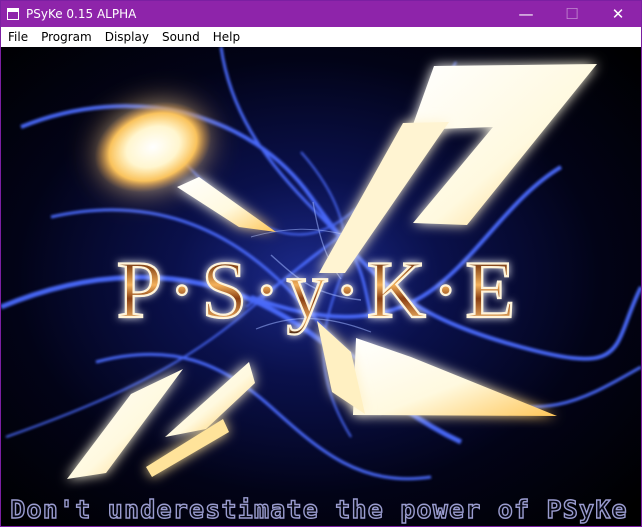 This screenshot has height=527, width=642. Describe the element at coordinates (319, 509) in the screenshot. I see `tagline-text: Don't underestimate the power of PSyKe` at that location.